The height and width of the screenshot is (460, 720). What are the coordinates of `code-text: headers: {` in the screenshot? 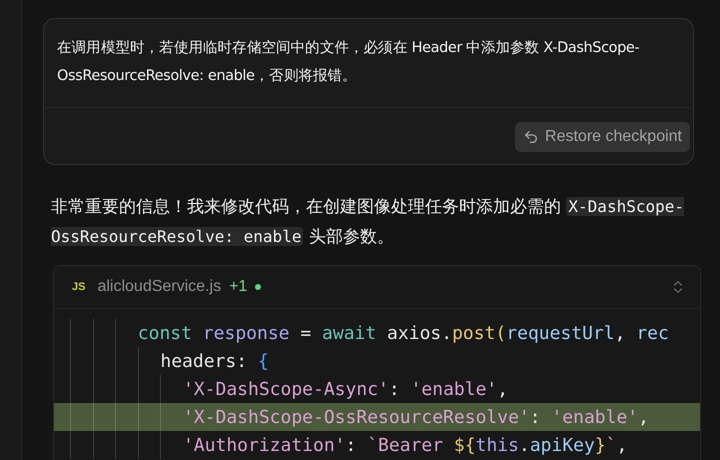 It's located at (214, 362).